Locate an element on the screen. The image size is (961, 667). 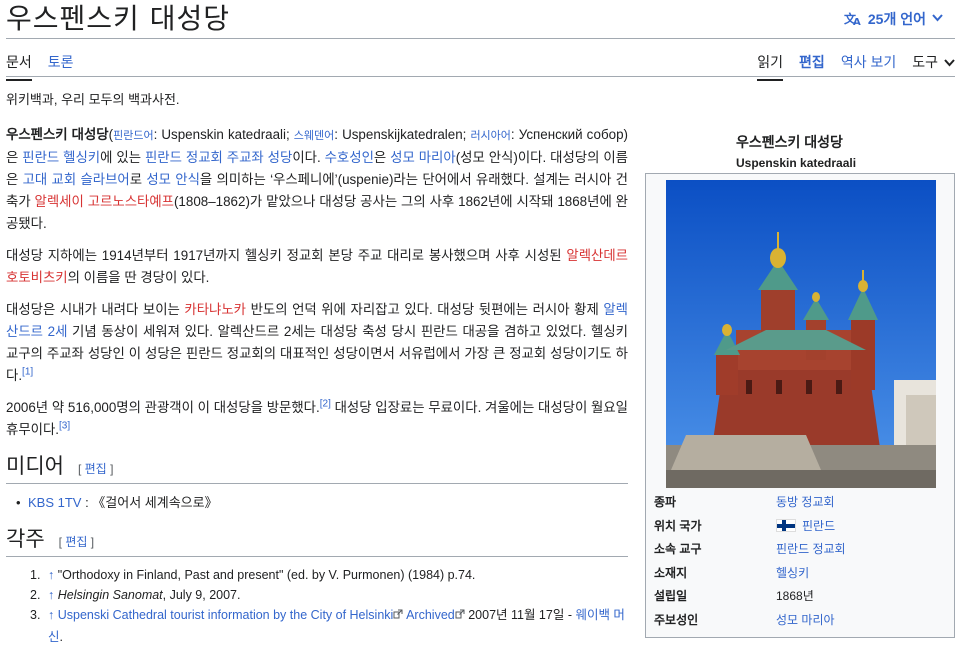
infobox-value-link: 동방 정교회 is located at coordinates (805, 502).